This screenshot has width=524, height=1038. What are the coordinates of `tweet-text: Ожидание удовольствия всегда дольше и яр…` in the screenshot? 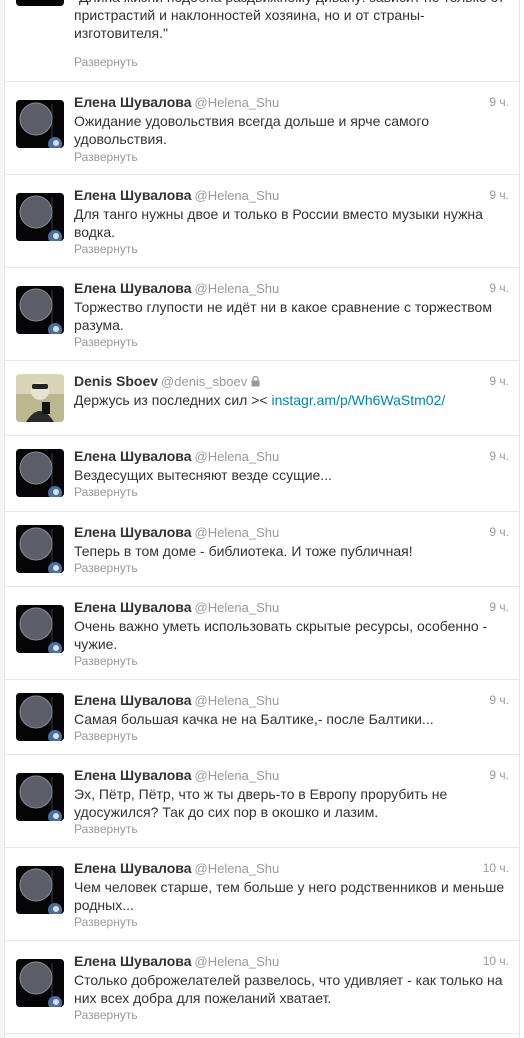 It's located at (252, 130).